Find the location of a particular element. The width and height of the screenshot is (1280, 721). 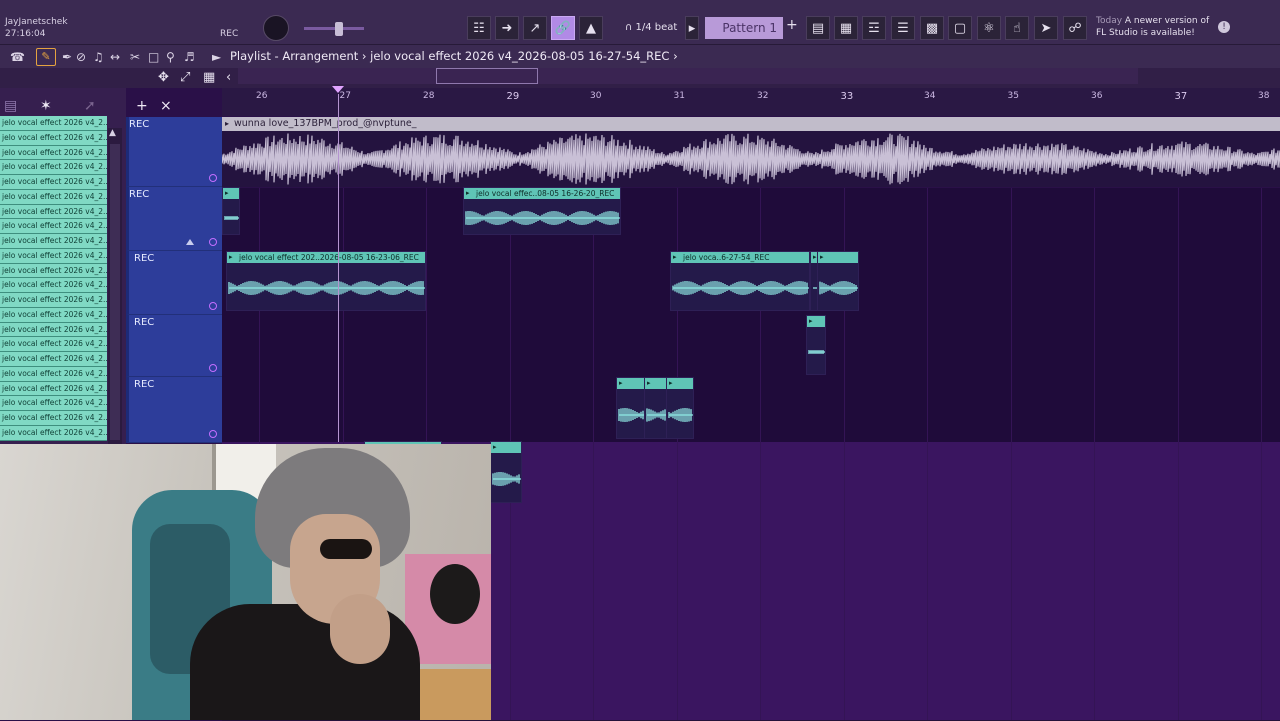

audio-clip-header: ▸ wunna love_137BPM_prod_@nvptune_ is located at coordinates (751, 124).